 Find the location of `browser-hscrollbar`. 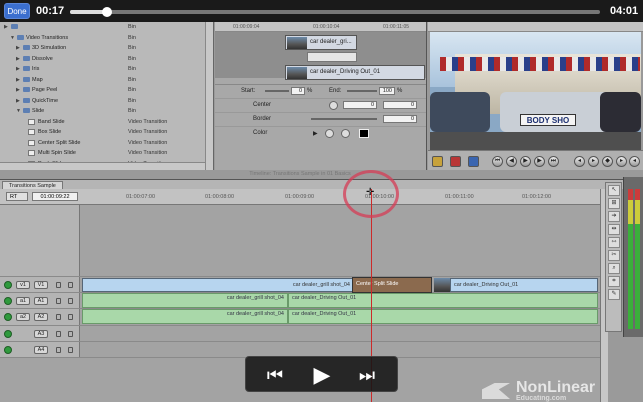

browser-hscrollbar is located at coordinates (102, 166).